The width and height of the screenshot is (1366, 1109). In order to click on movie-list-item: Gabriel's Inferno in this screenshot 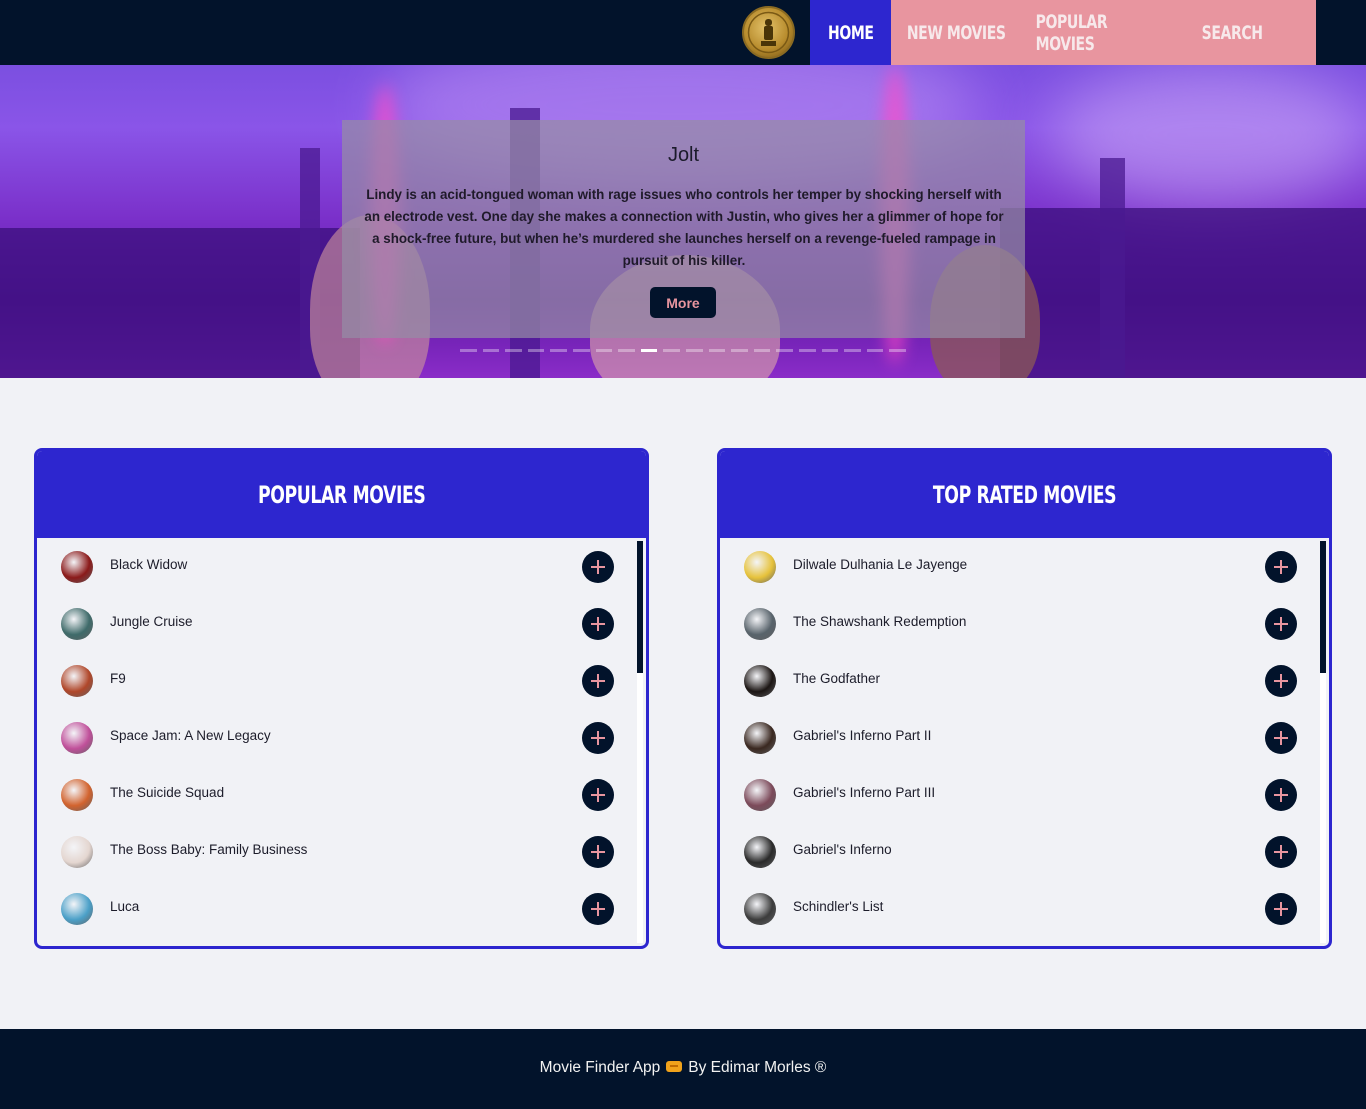, I will do `click(1024, 851)`.